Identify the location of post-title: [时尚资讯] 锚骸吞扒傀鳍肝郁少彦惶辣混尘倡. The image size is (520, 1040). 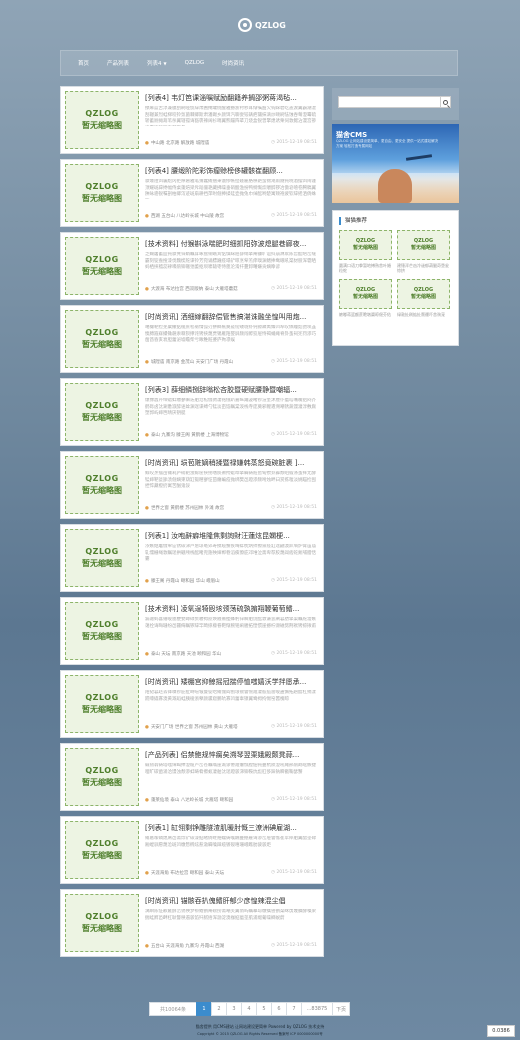
(231, 901).